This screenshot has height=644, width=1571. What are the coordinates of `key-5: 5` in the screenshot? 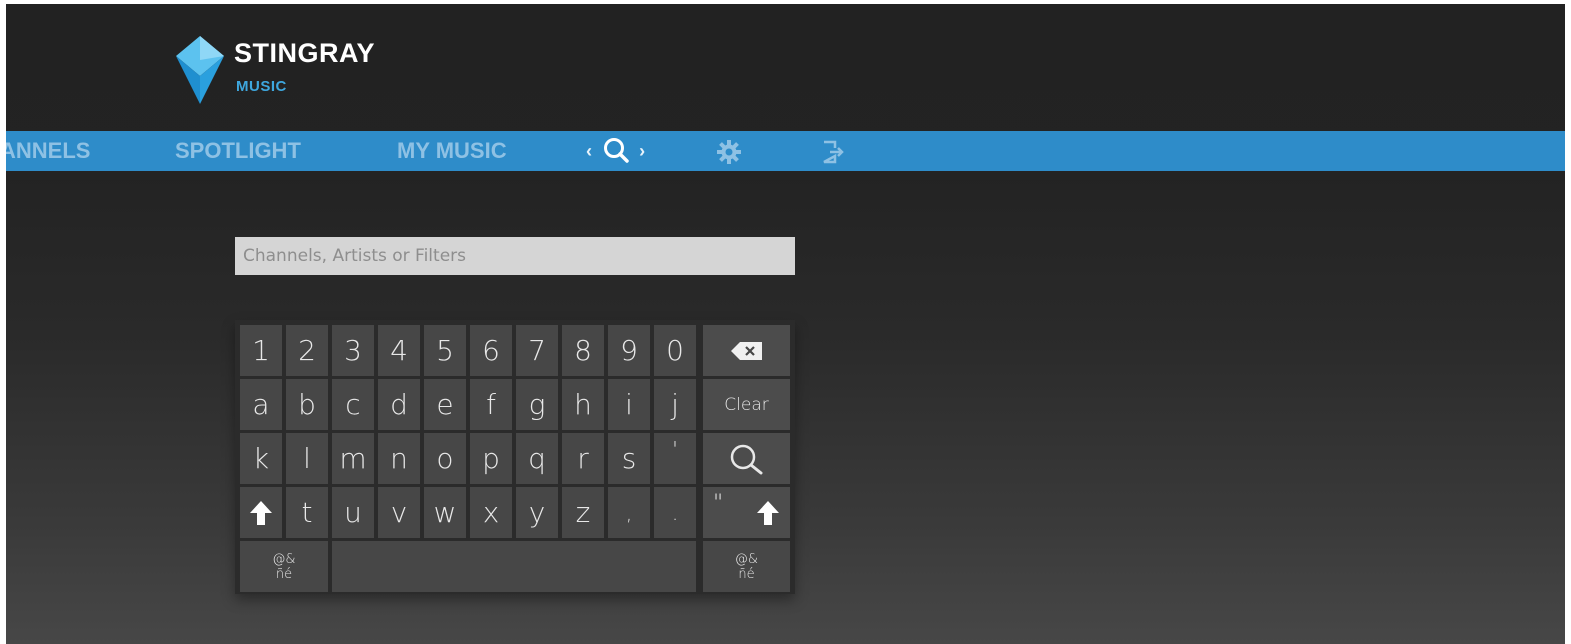 It's located at (445, 350).